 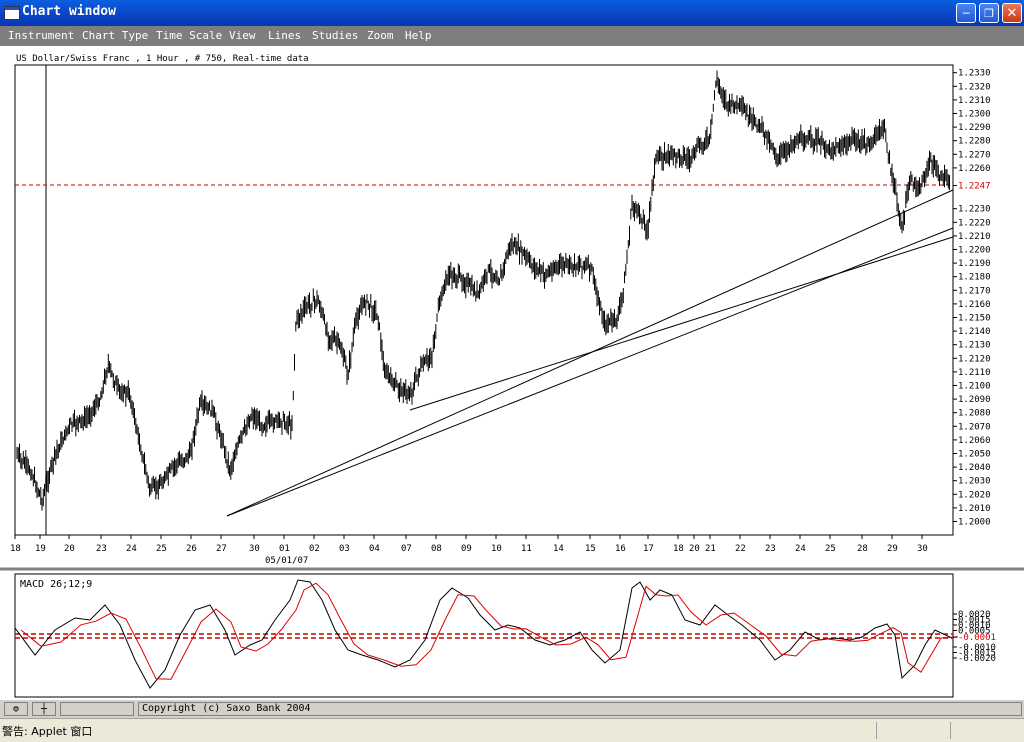 I want to click on price-tick-label: 1.2130, so click(x=974, y=346).